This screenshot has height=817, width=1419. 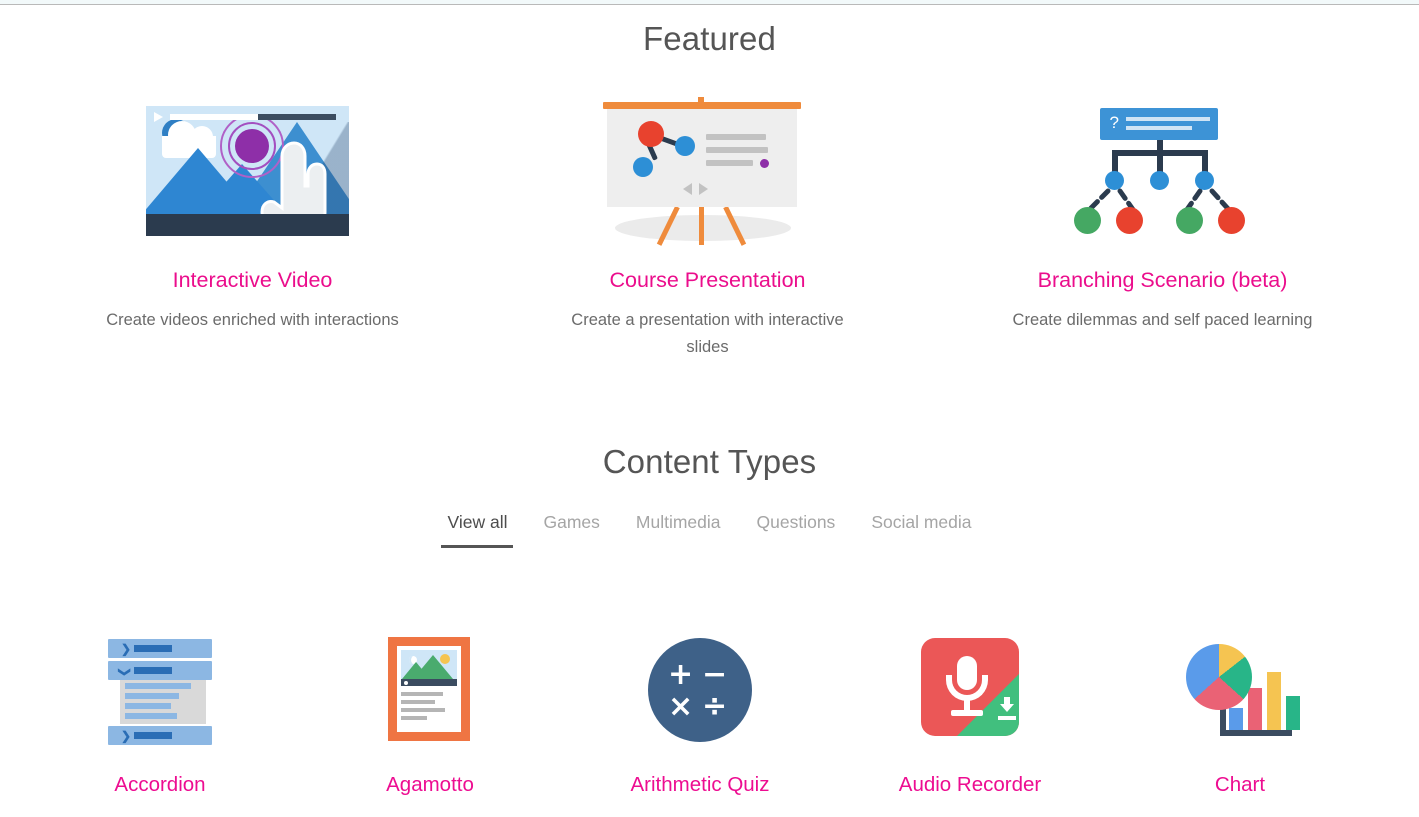 What do you see at coordinates (160, 690) in the screenshot?
I see `accordion-icon: ❯ ❯ ❯` at bounding box center [160, 690].